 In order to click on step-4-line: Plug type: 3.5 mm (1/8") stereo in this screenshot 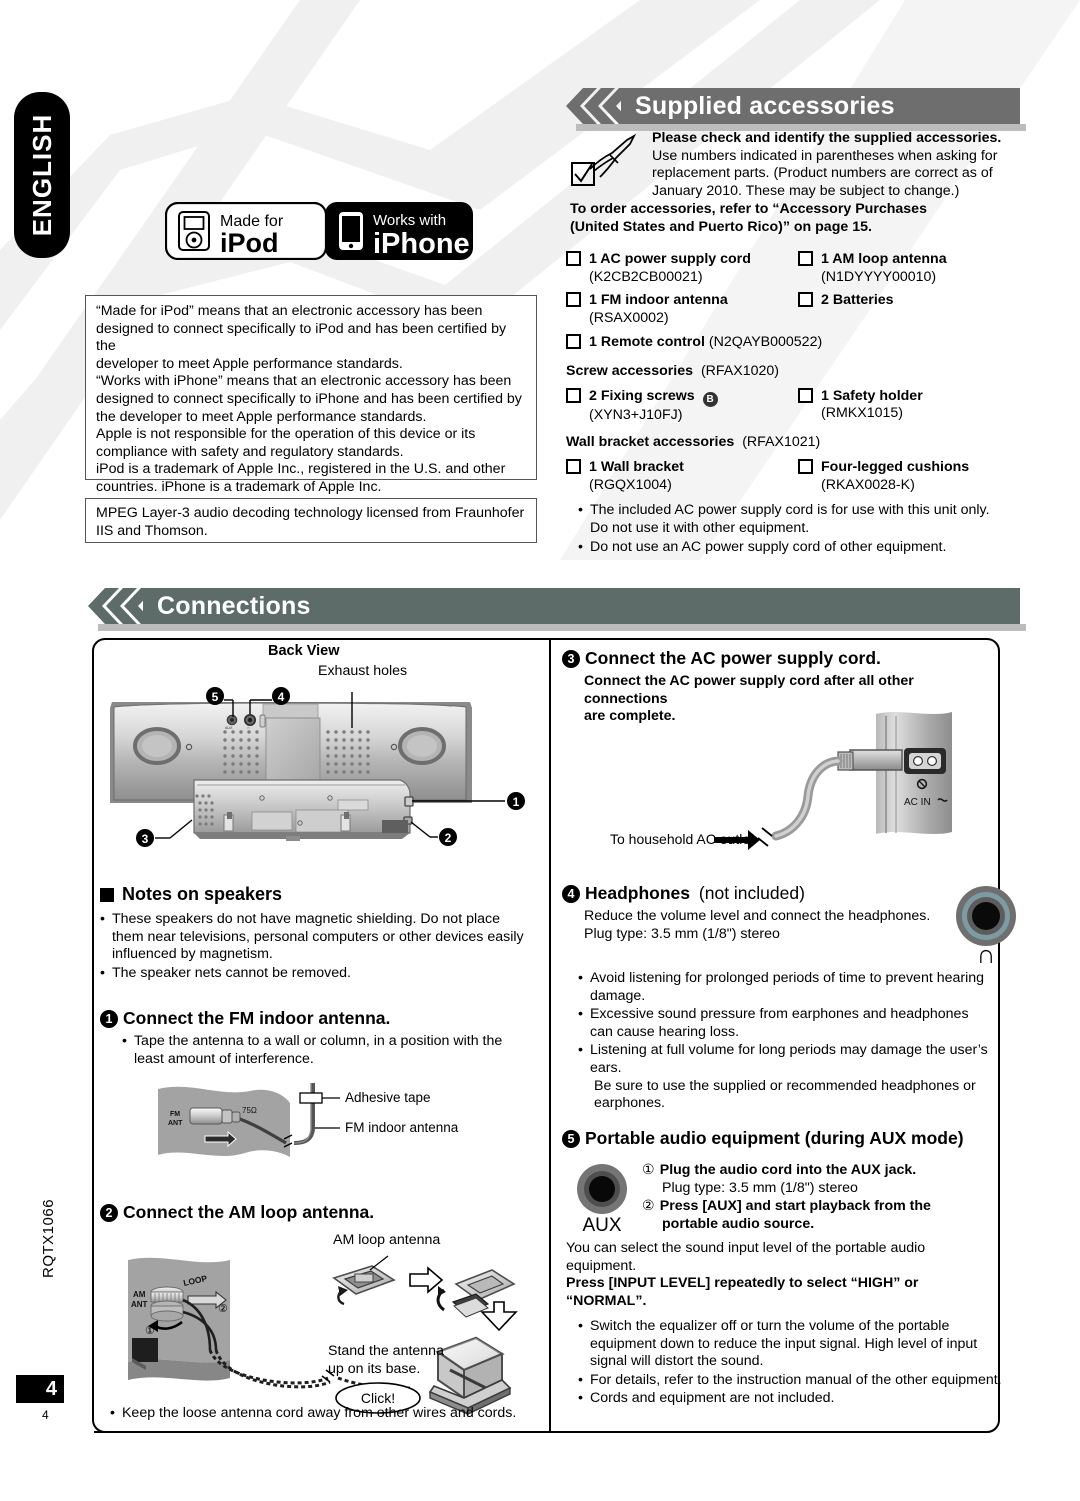, I will do `click(682, 933)`.